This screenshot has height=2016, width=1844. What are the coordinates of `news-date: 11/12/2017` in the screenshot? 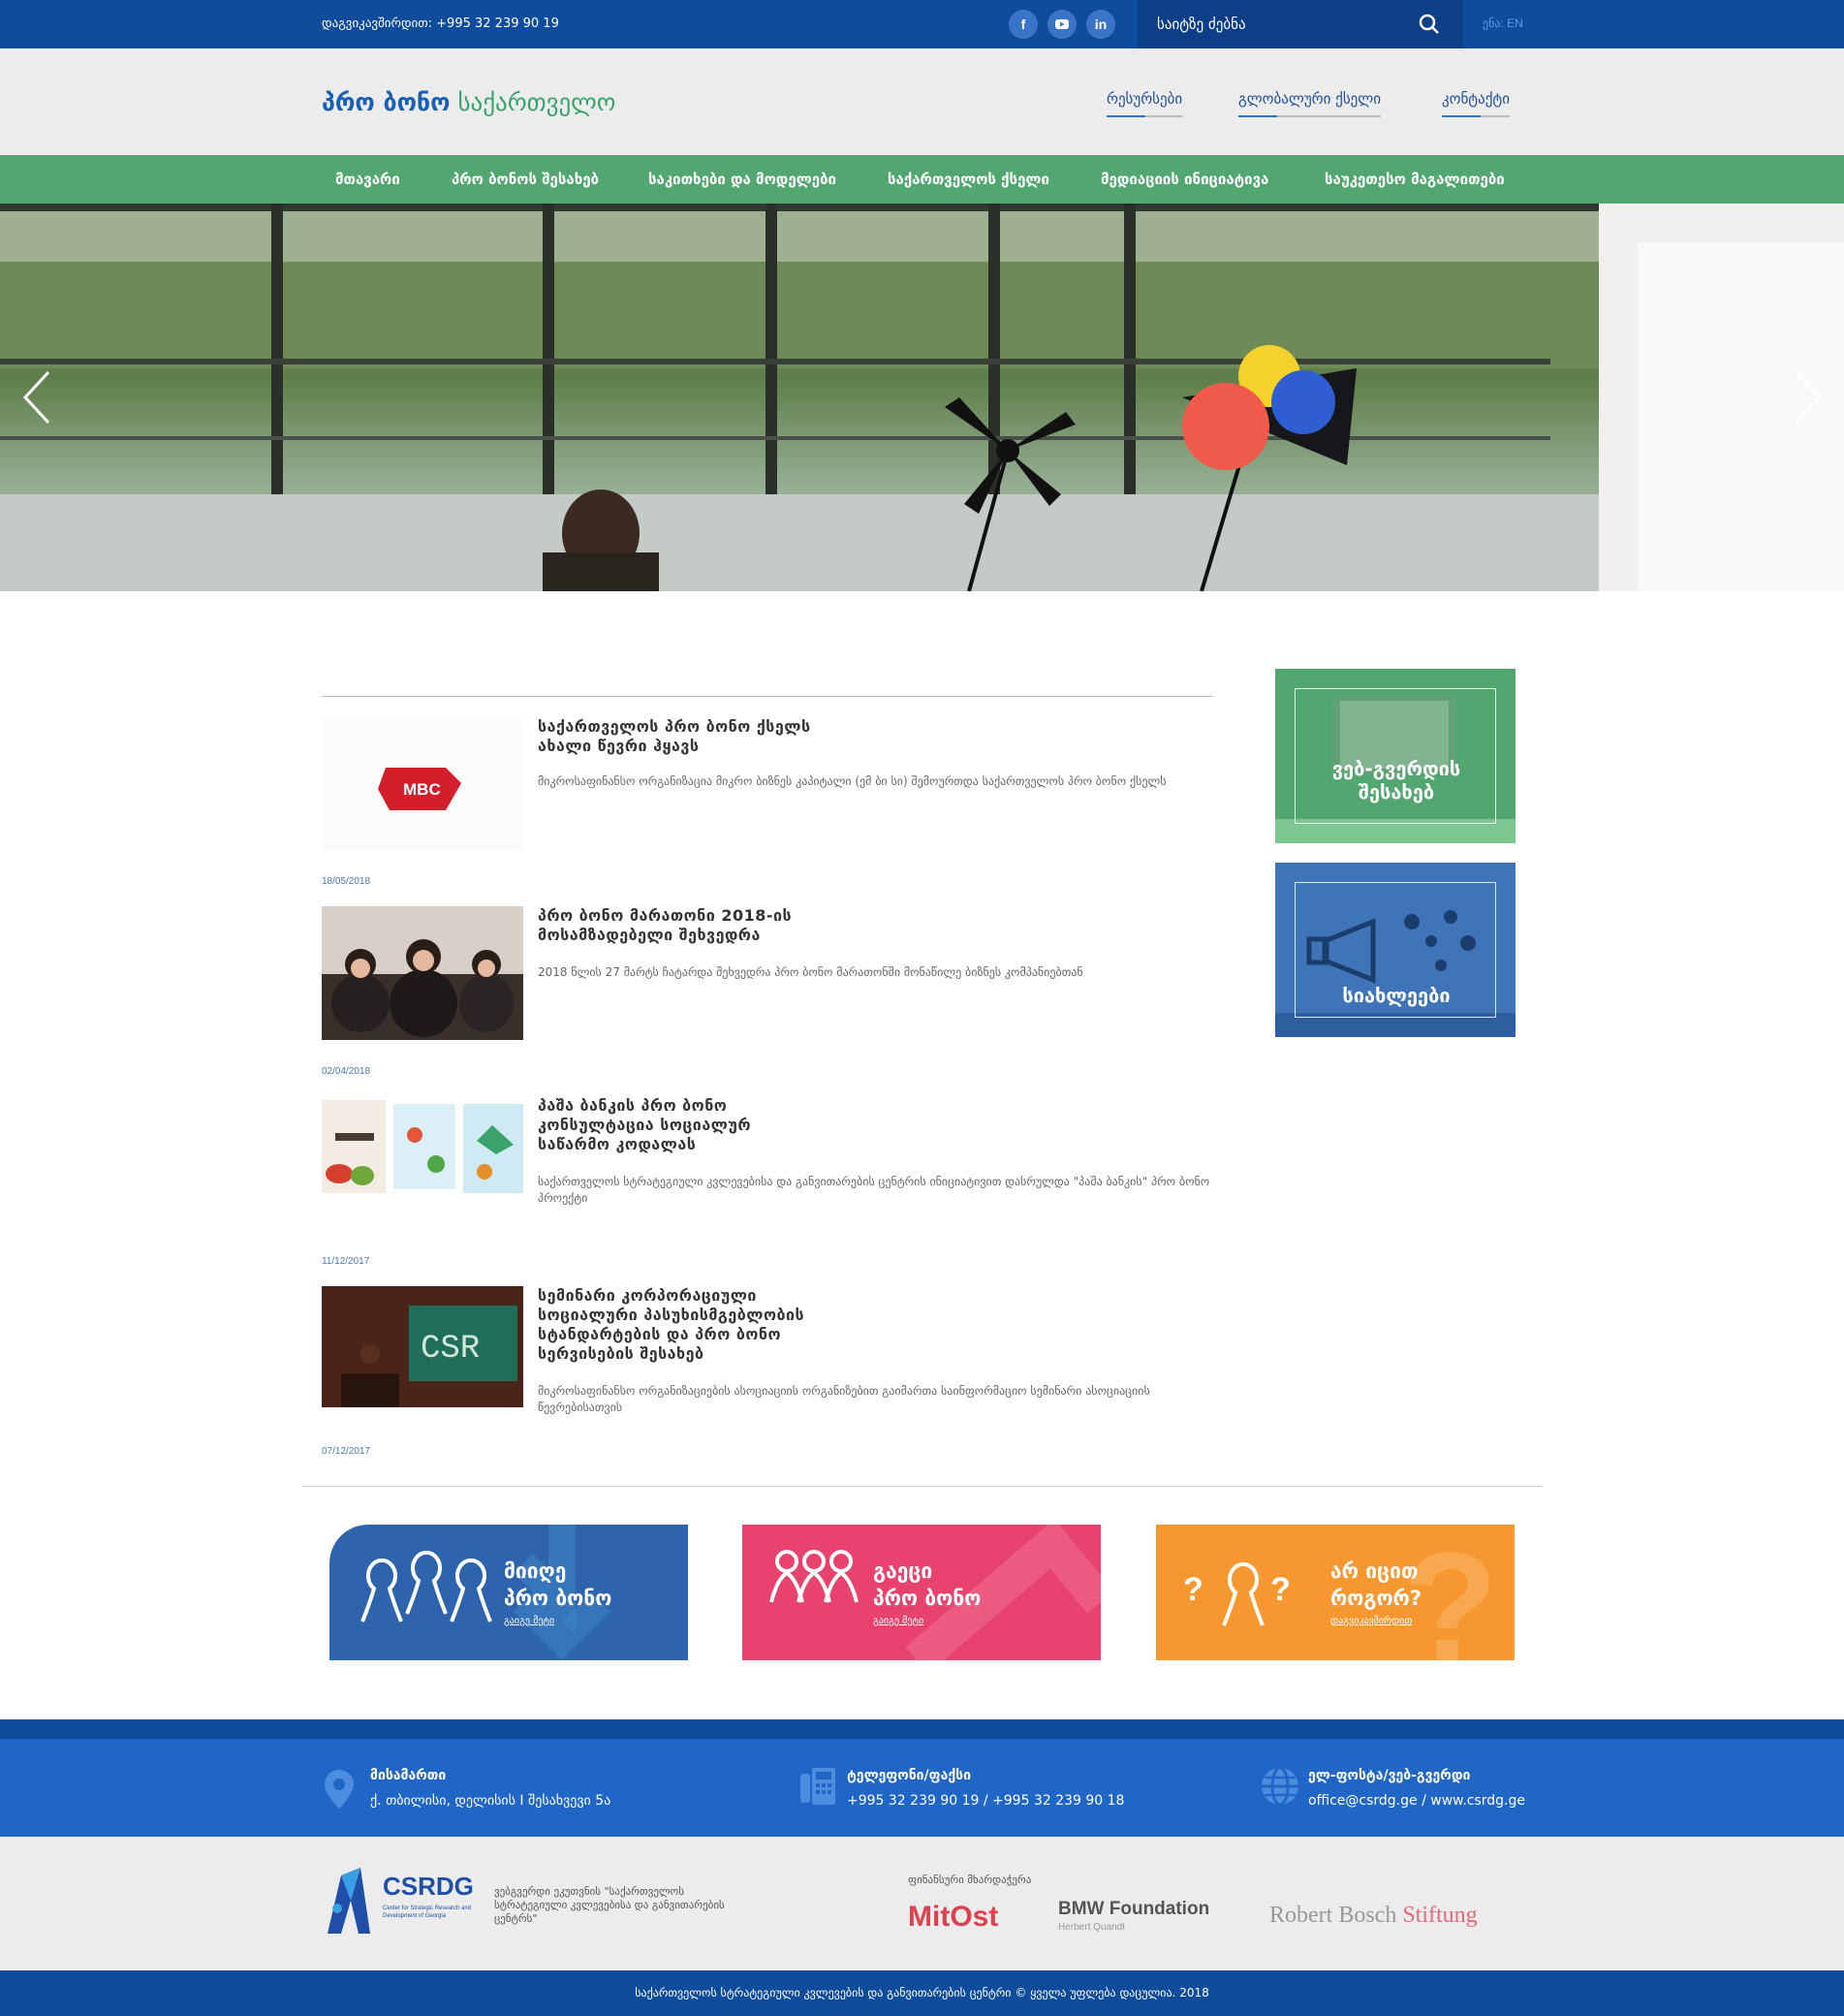 It's located at (346, 1262).